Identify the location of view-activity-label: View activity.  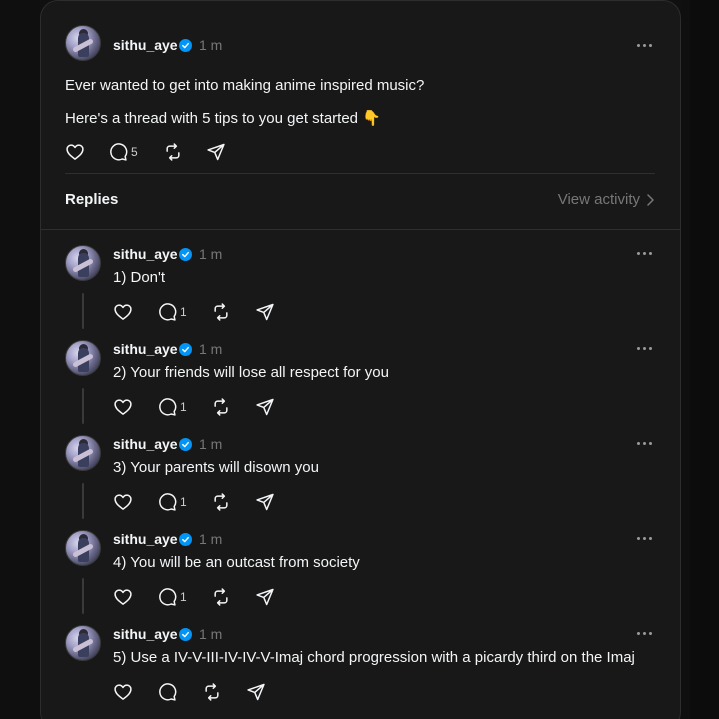
(598, 199).